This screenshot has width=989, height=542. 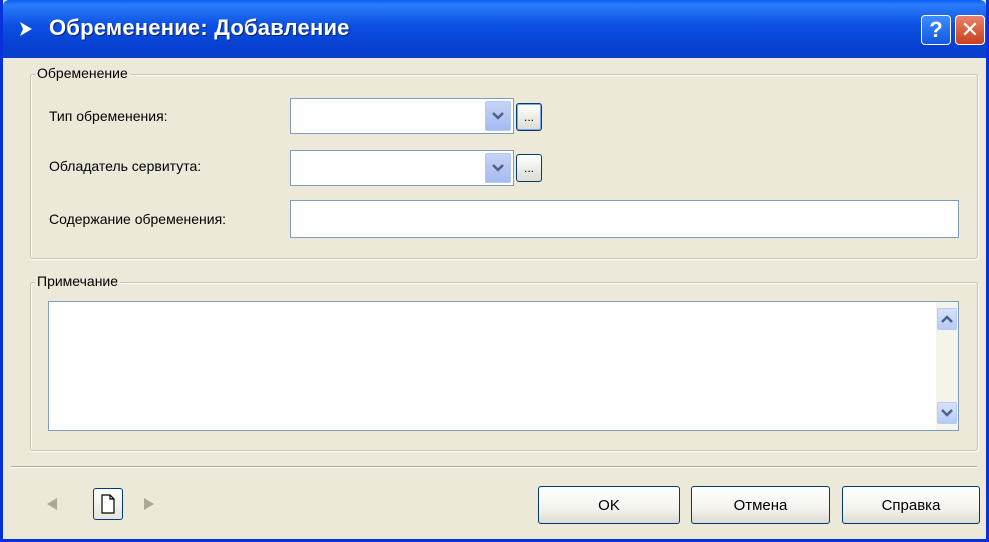 I want to click on note-group-legend: Примечание, so click(x=78, y=281).